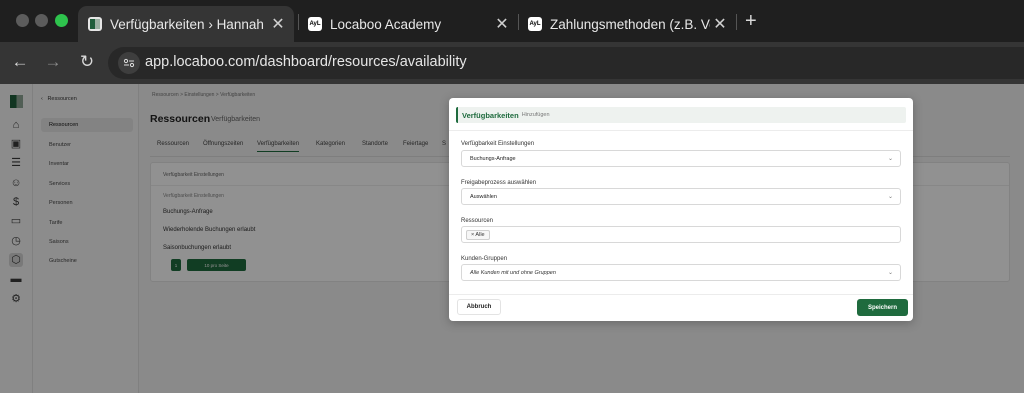 This screenshot has height=393, width=1024. What do you see at coordinates (87, 62) in the screenshot?
I see `reload-icon: ↻` at bounding box center [87, 62].